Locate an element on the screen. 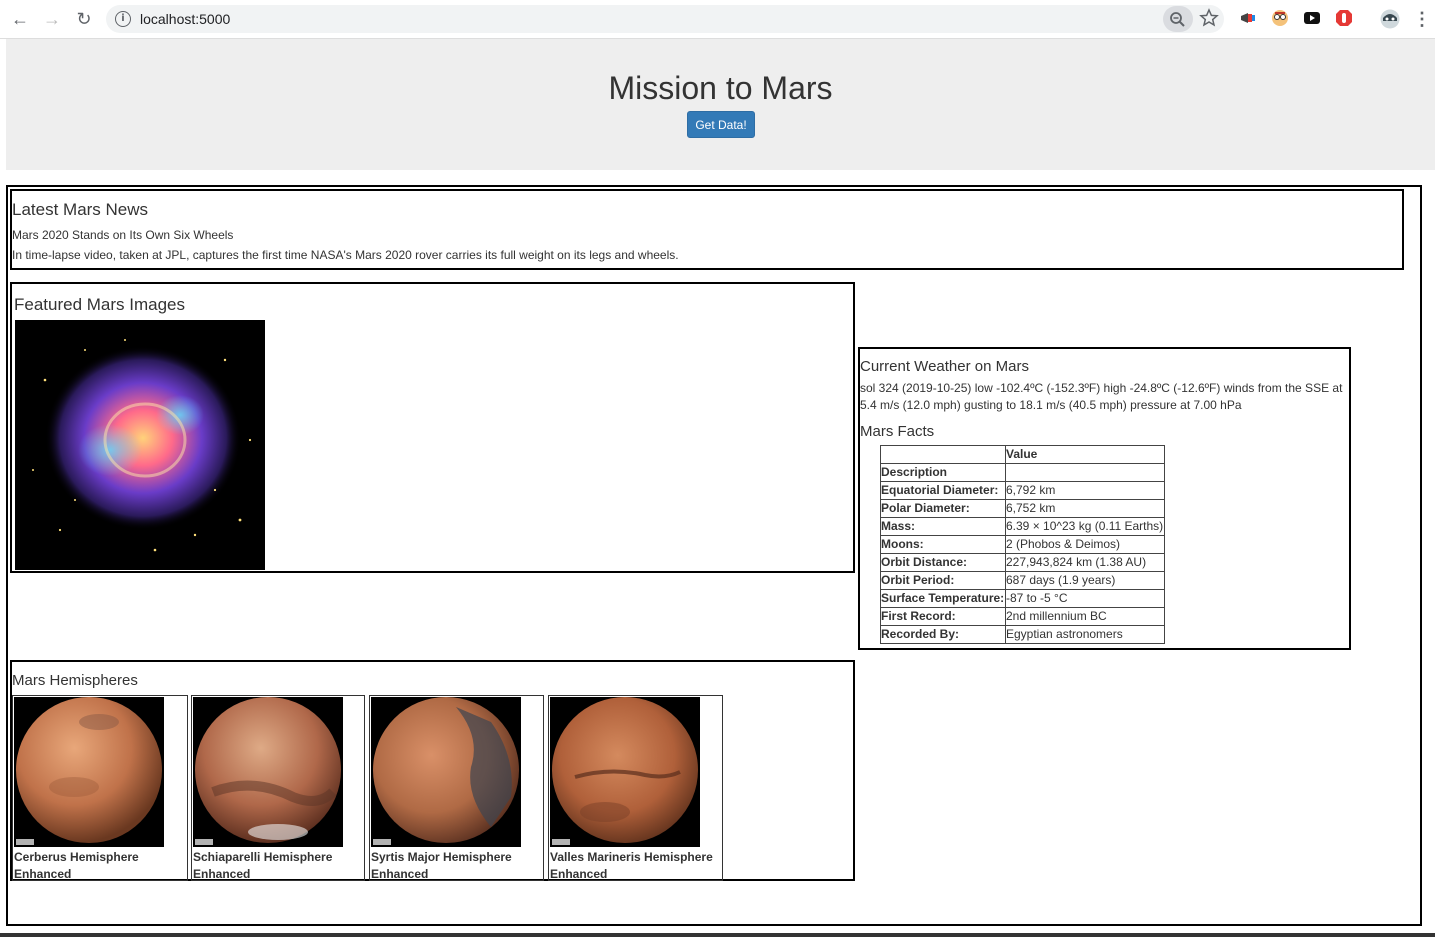 Image resolution: width=1435 pixels, height=937 pixels. table-row: First Record: 2nd millennium BC is located at coordinates (1022, 616).